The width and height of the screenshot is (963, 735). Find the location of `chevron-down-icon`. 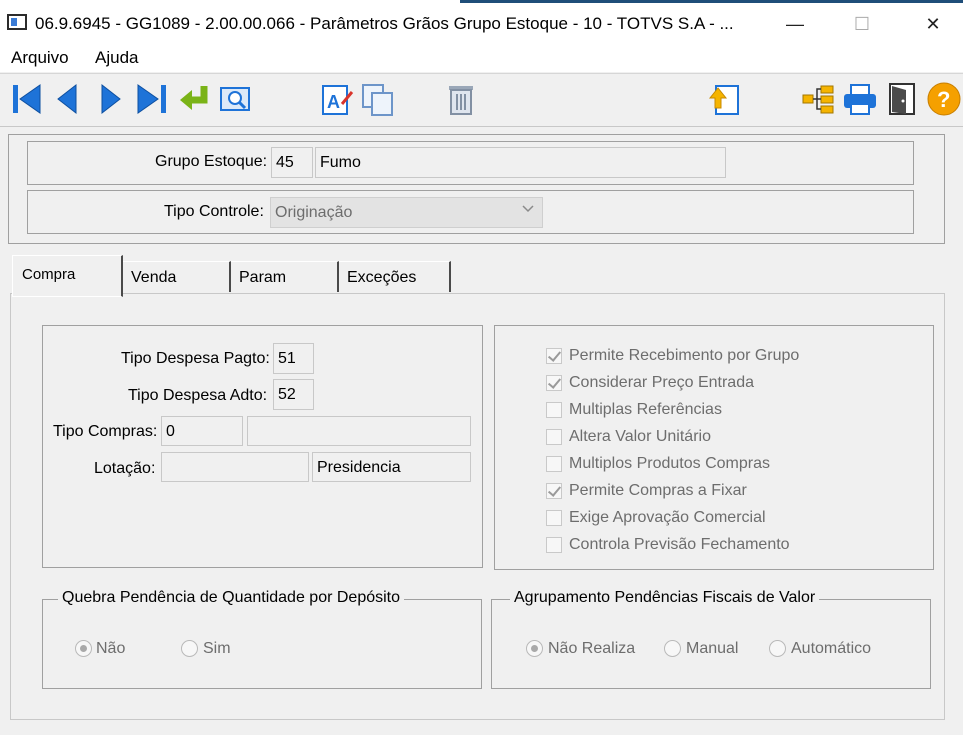

chevron-down-icon is located at coordinates (528, 211).